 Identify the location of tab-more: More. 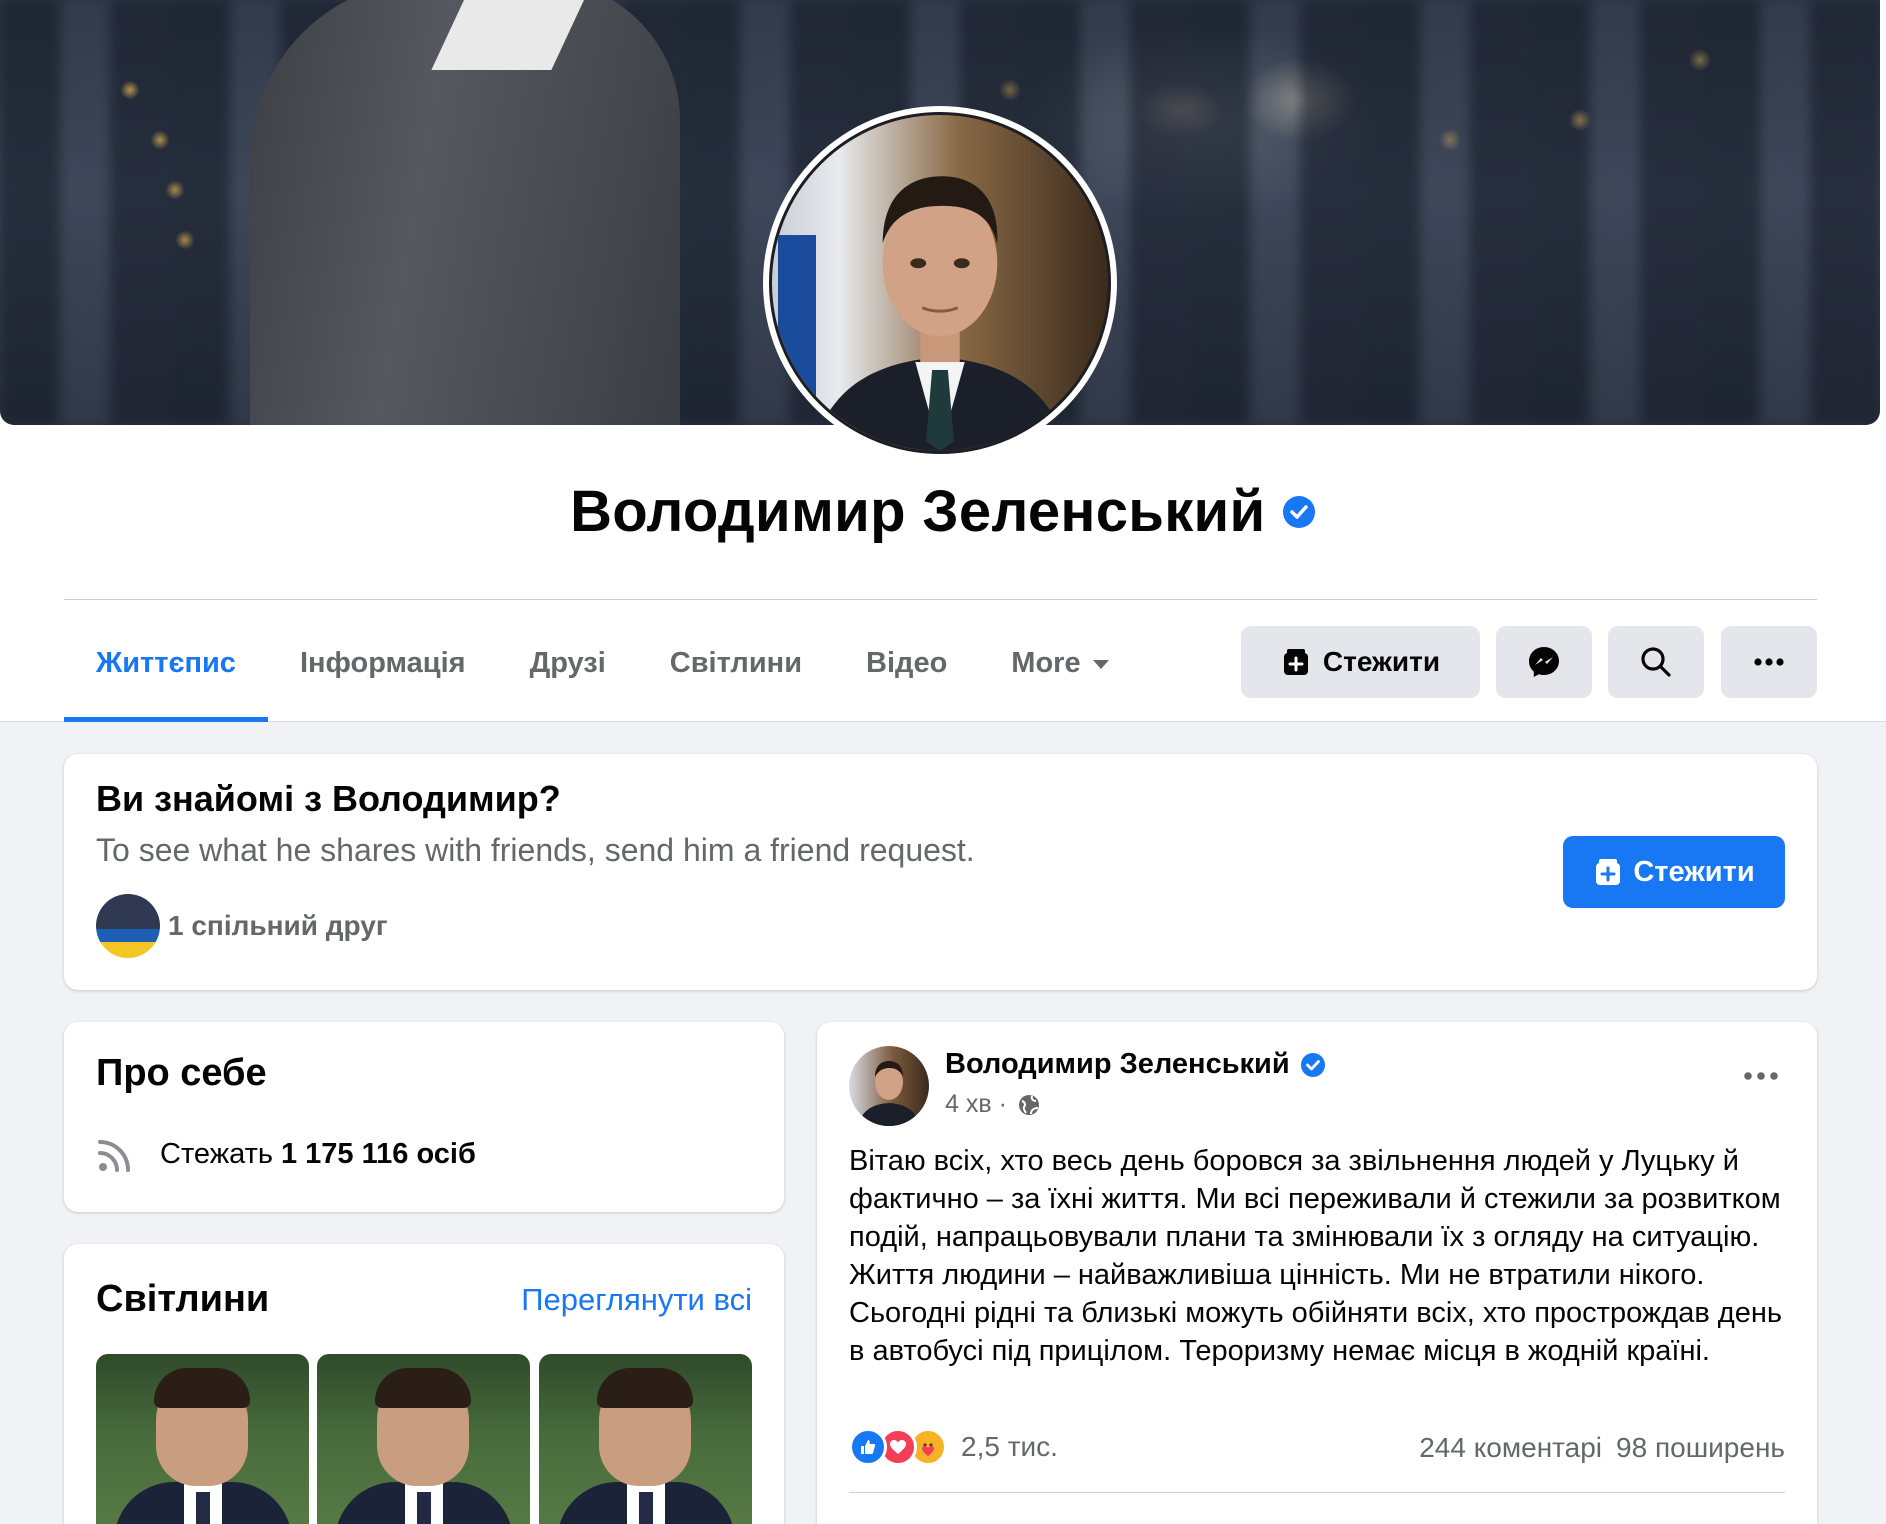
(1059, 674).